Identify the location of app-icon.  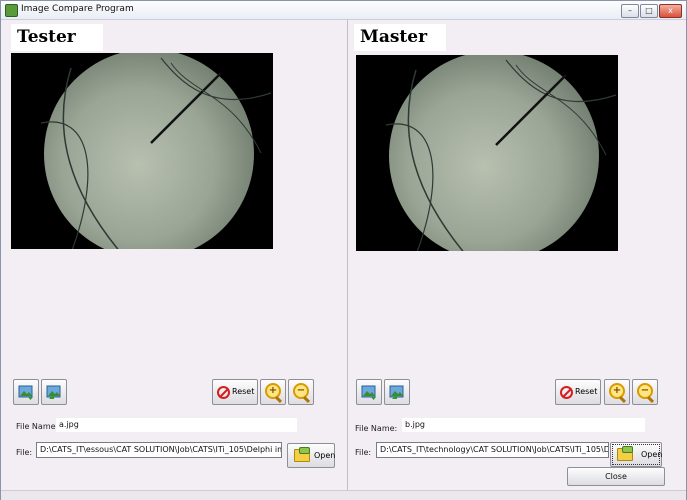
(11, 10).